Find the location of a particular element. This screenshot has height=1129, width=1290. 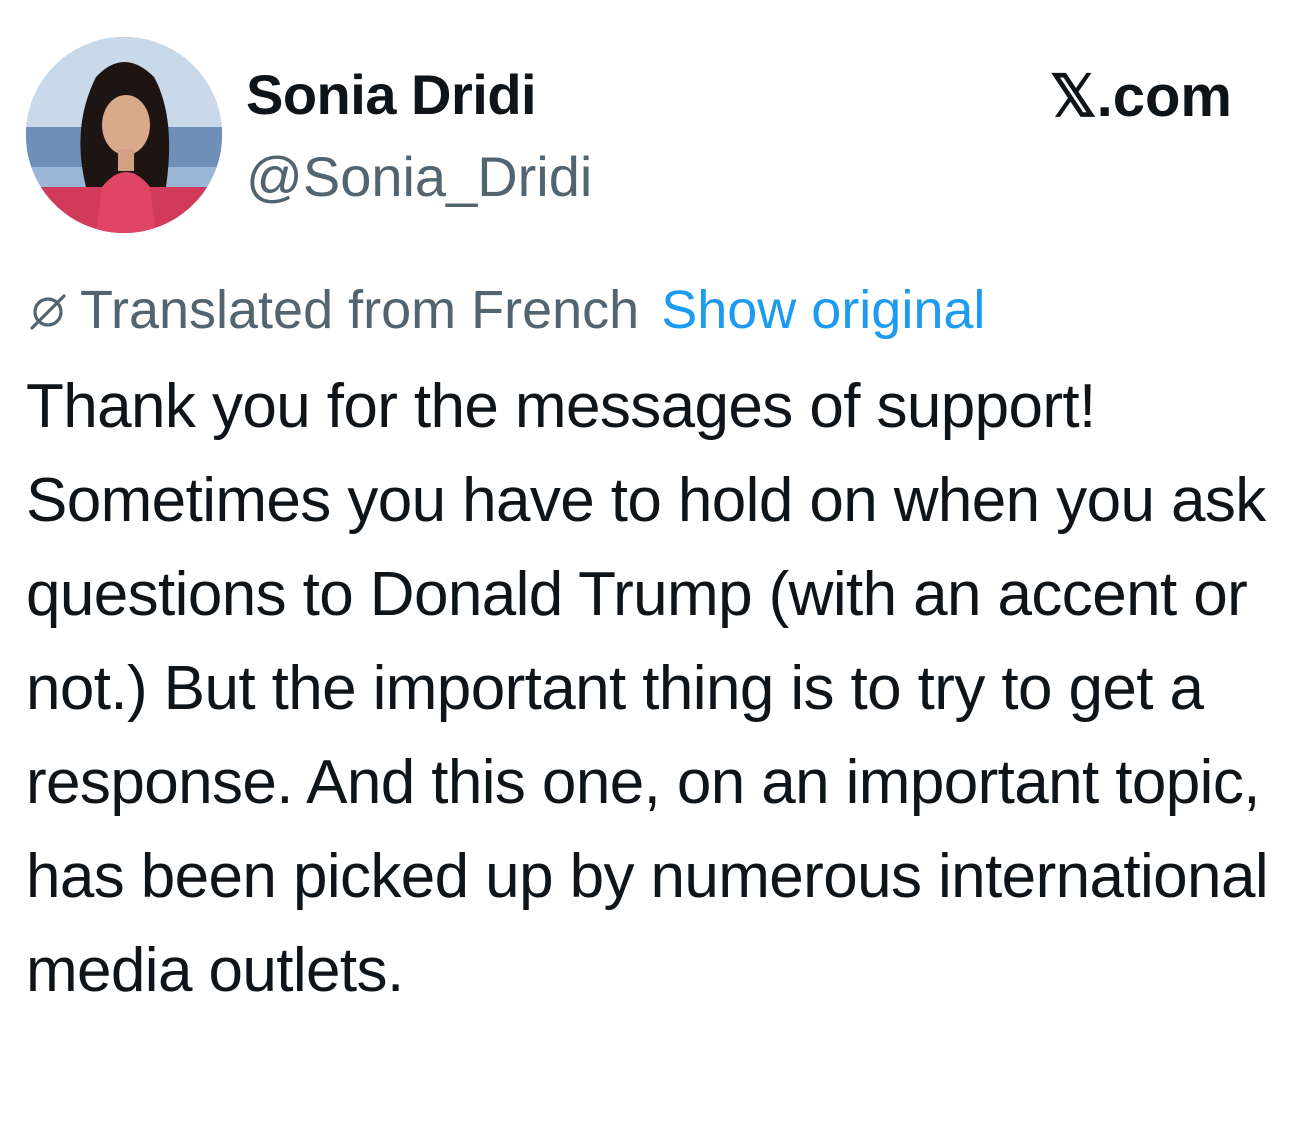

avatar-image is located at coordinates (124, 135).